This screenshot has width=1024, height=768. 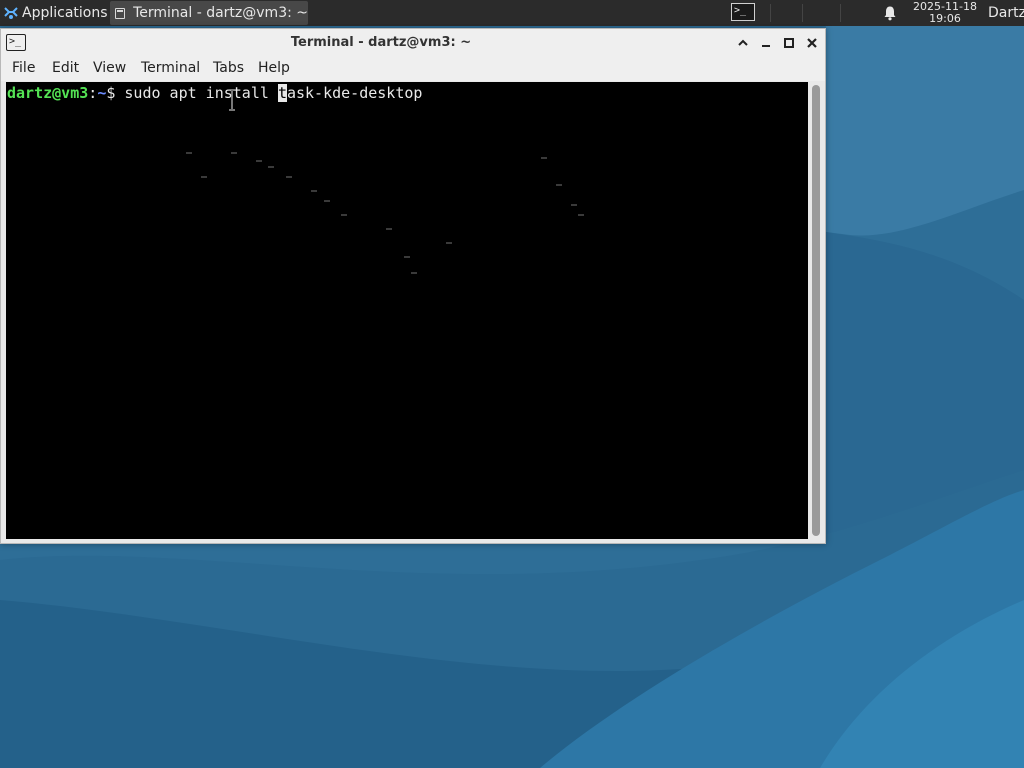 What do you see at coordinates (11, 13) in the screenshot?
I see `xfce-mouse-icon` at bounding box center [11, 13].